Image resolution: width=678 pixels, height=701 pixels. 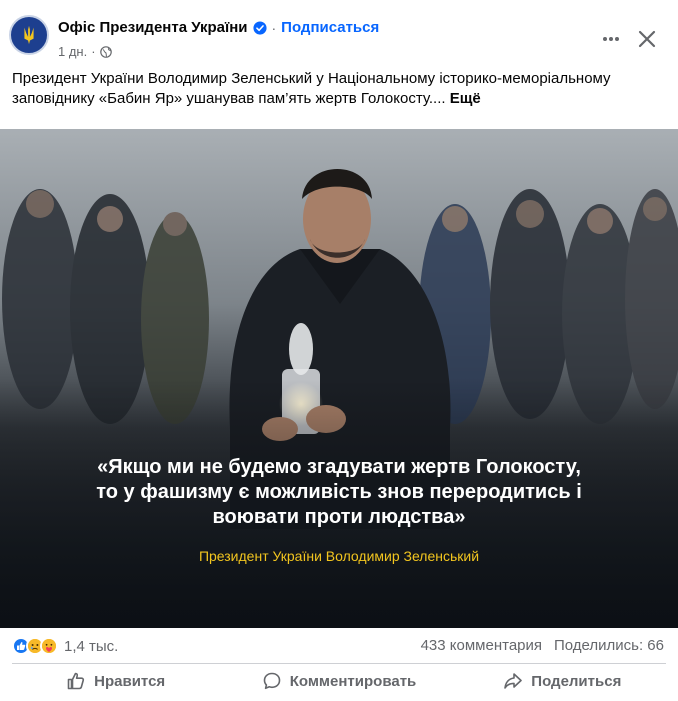 I want to click on comments-count: 433 комментария, so click(x=481, y=645).